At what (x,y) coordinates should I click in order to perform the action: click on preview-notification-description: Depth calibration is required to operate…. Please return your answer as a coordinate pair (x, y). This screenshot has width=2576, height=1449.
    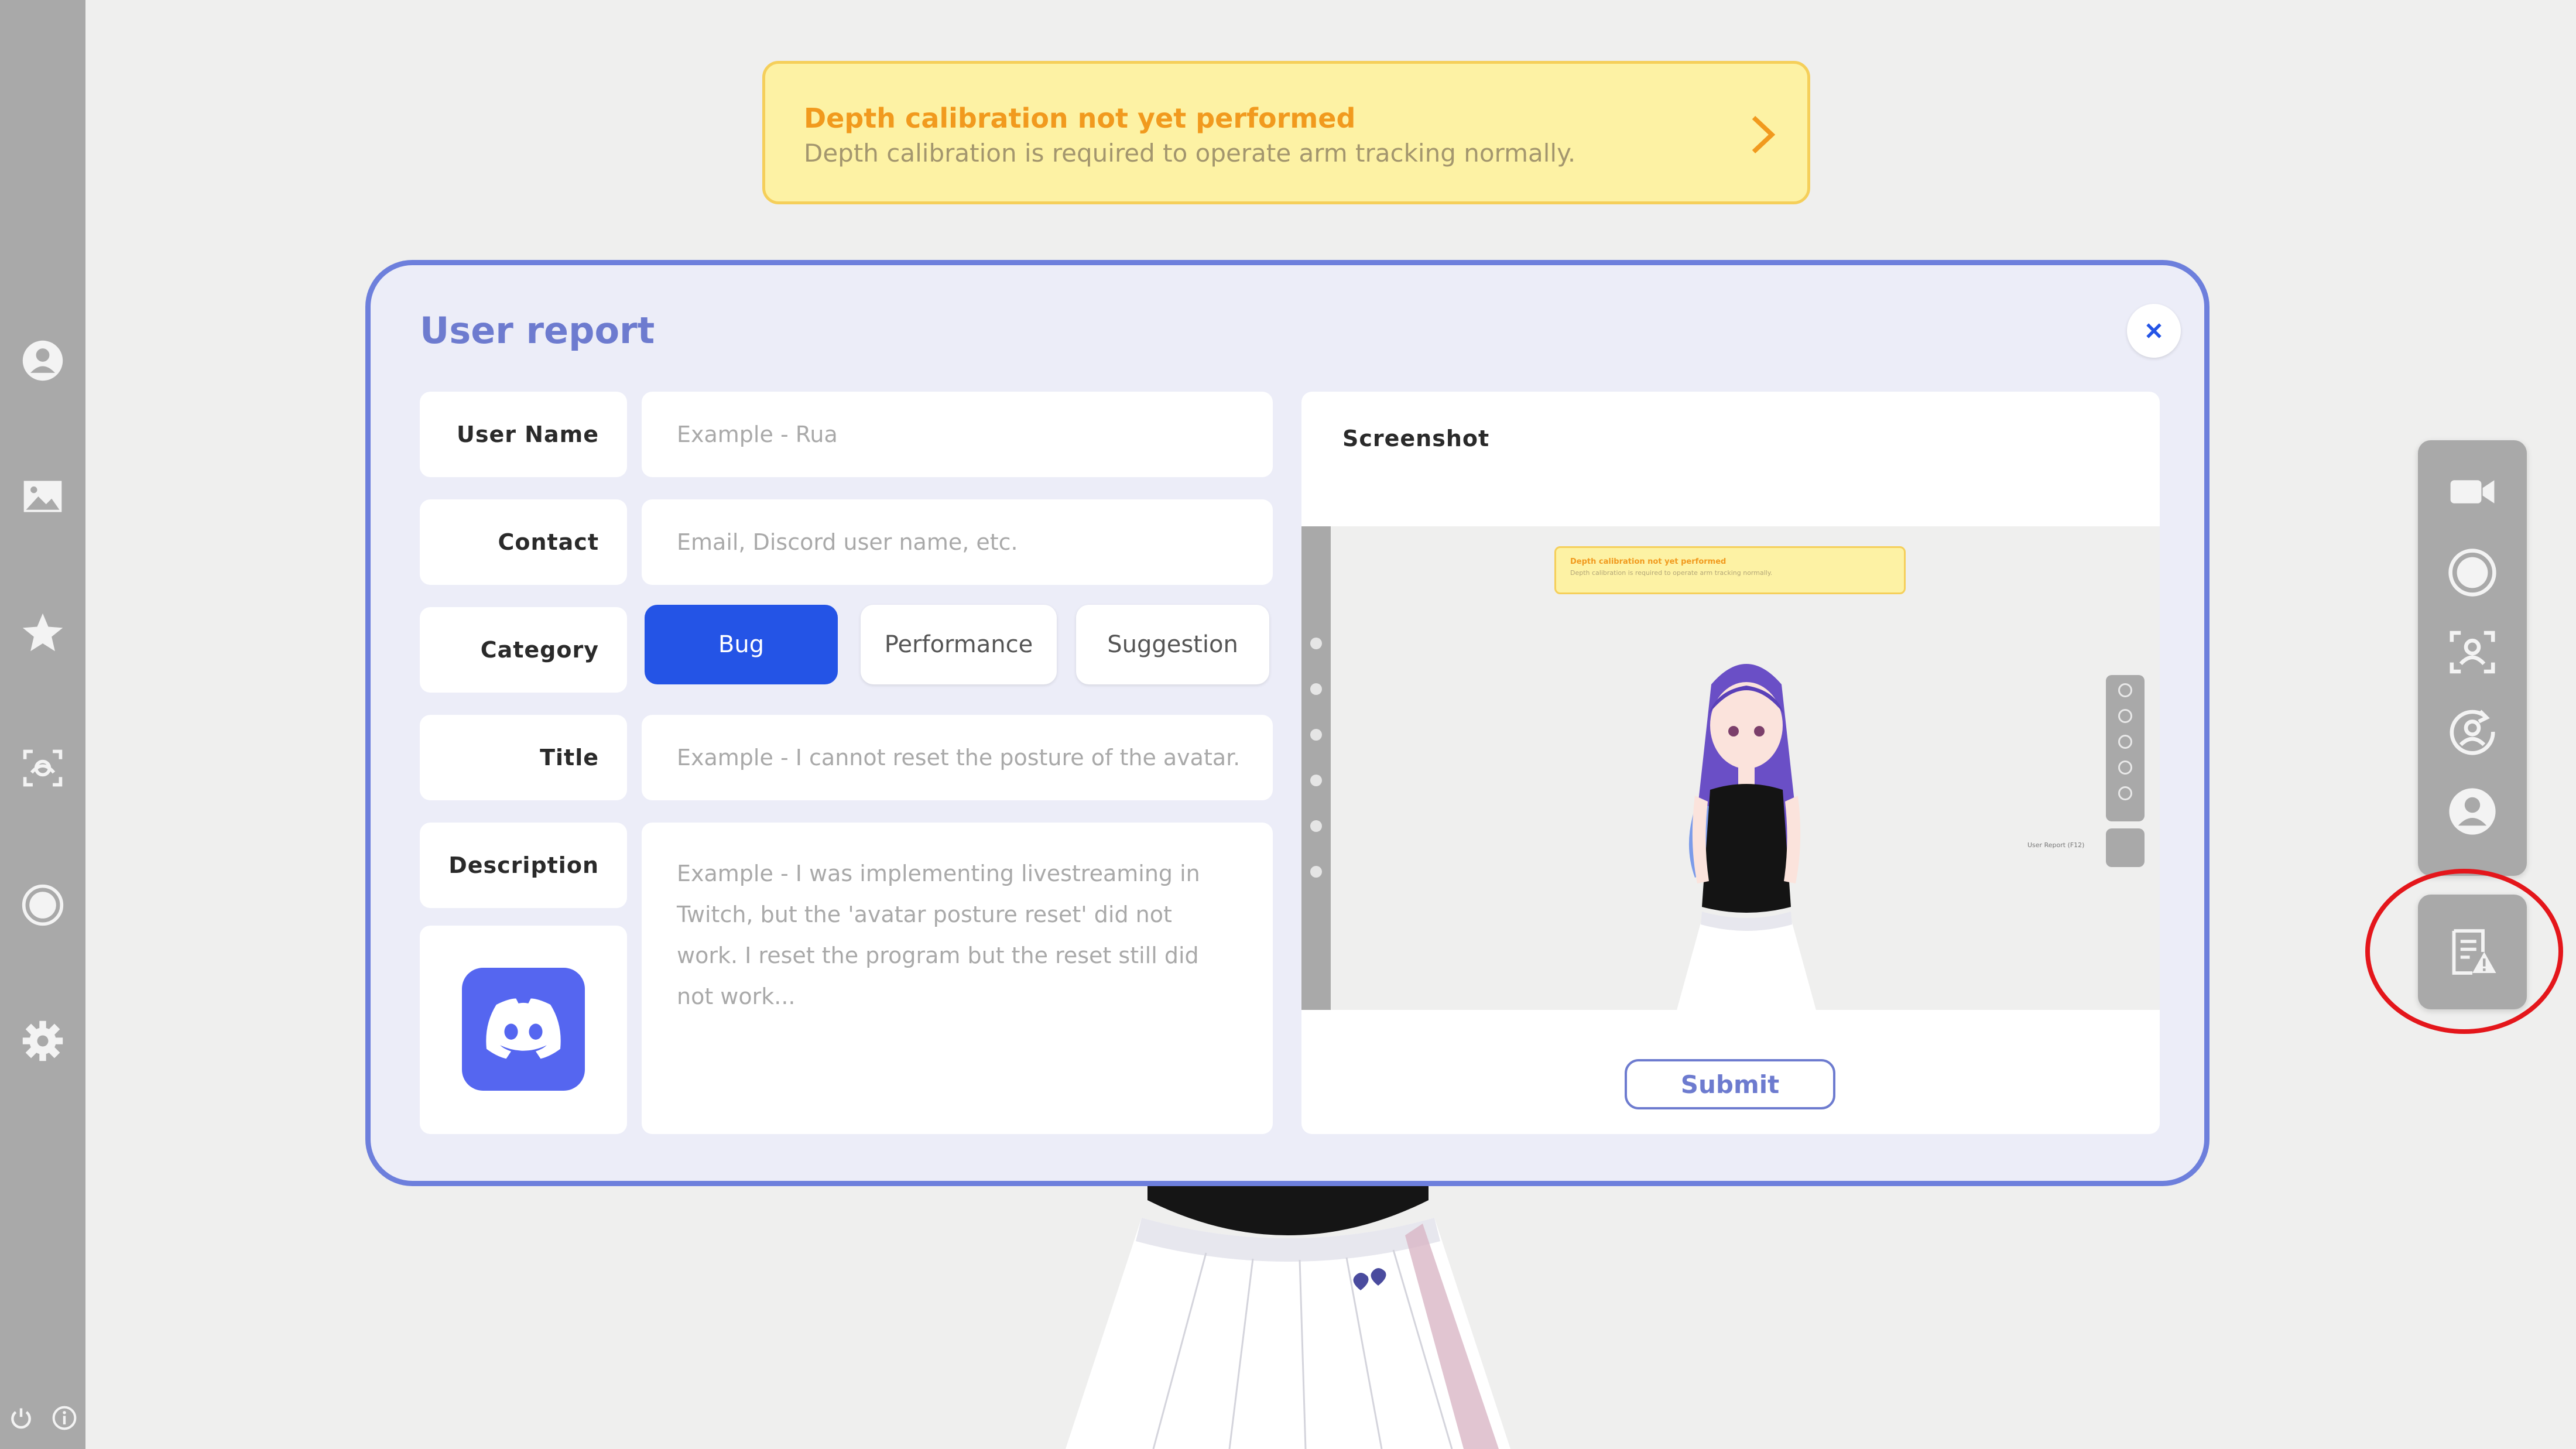
    Looking at the image, I should click on (1671, 573).